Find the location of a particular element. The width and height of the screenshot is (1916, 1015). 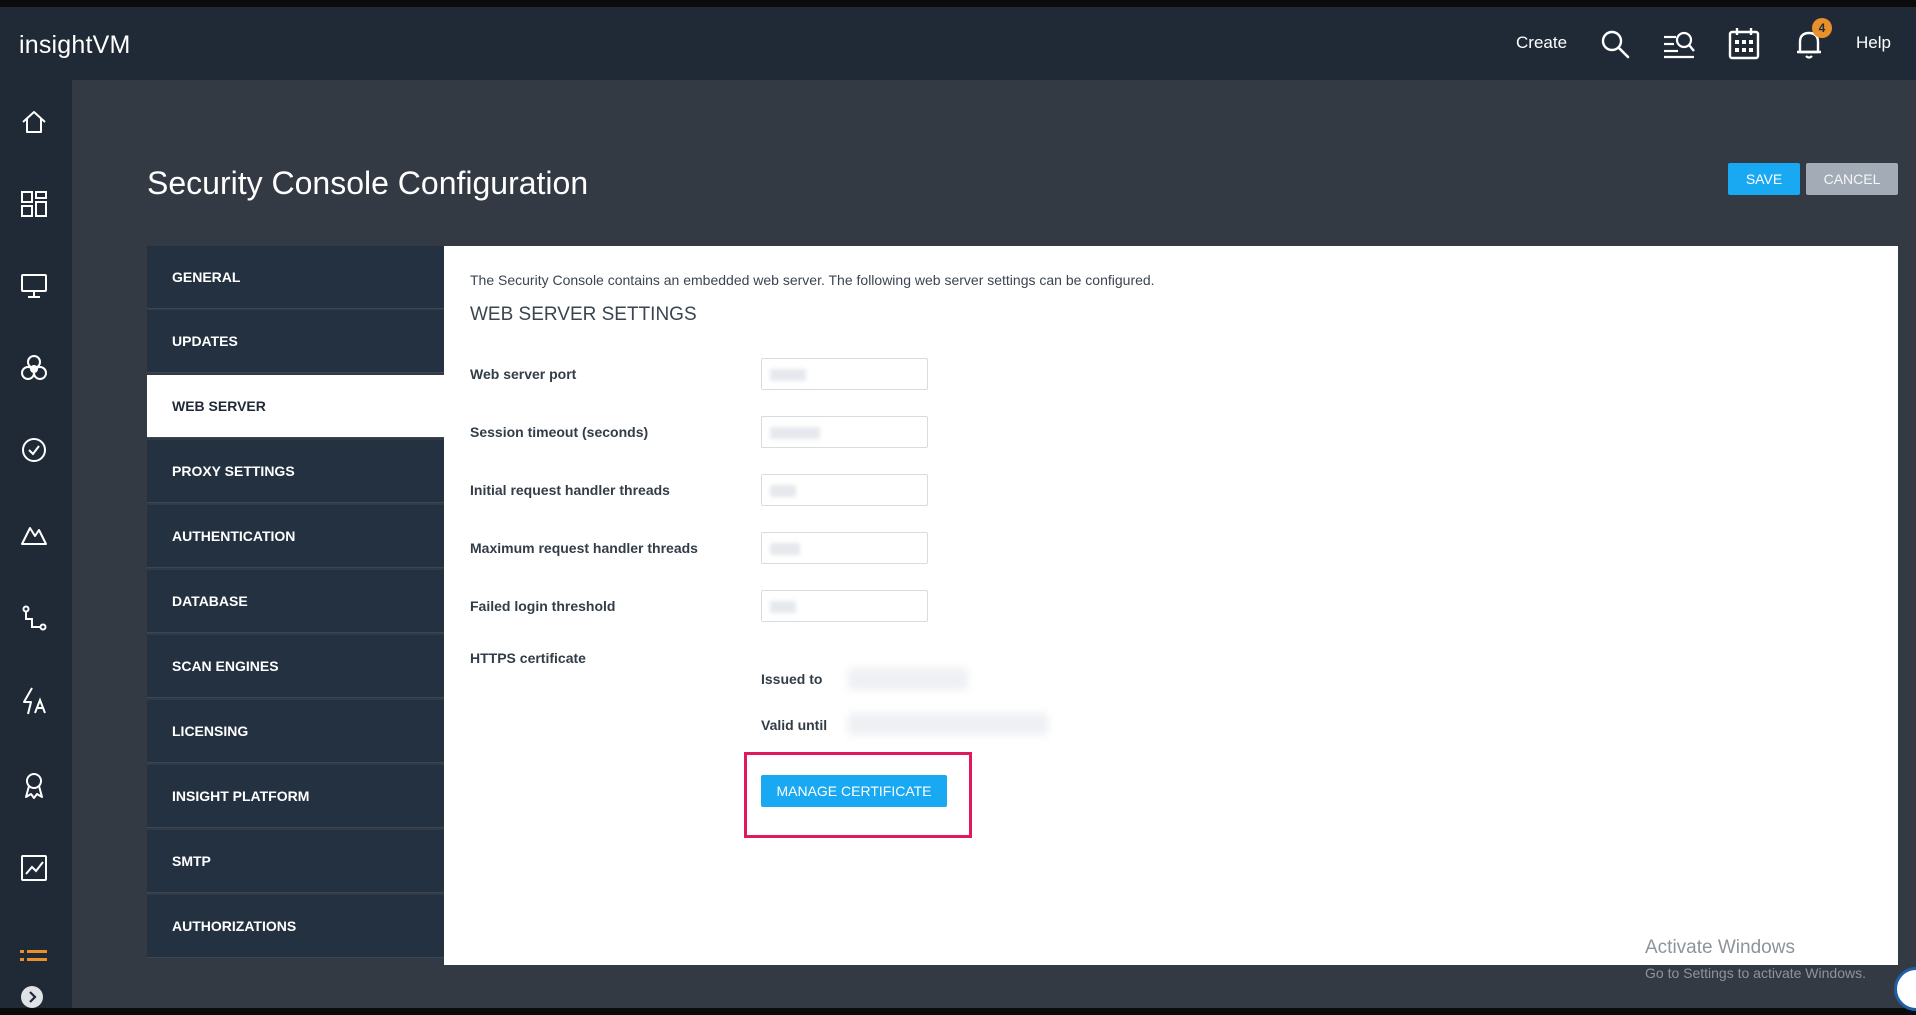

policies-check-icon is located at coordinates (34, 450).